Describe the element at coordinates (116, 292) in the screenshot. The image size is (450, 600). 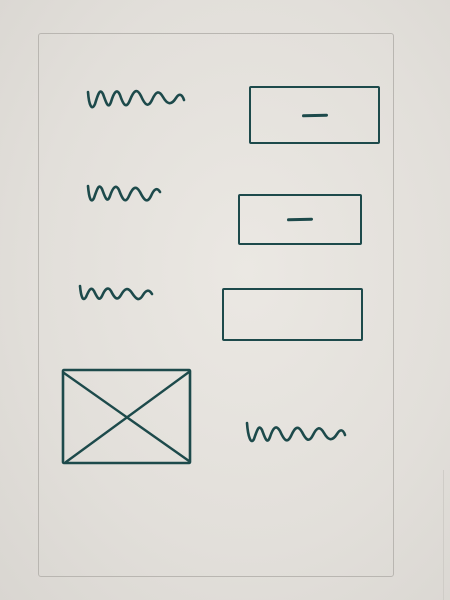
I see `label-3-squiggle-icon` at that location.